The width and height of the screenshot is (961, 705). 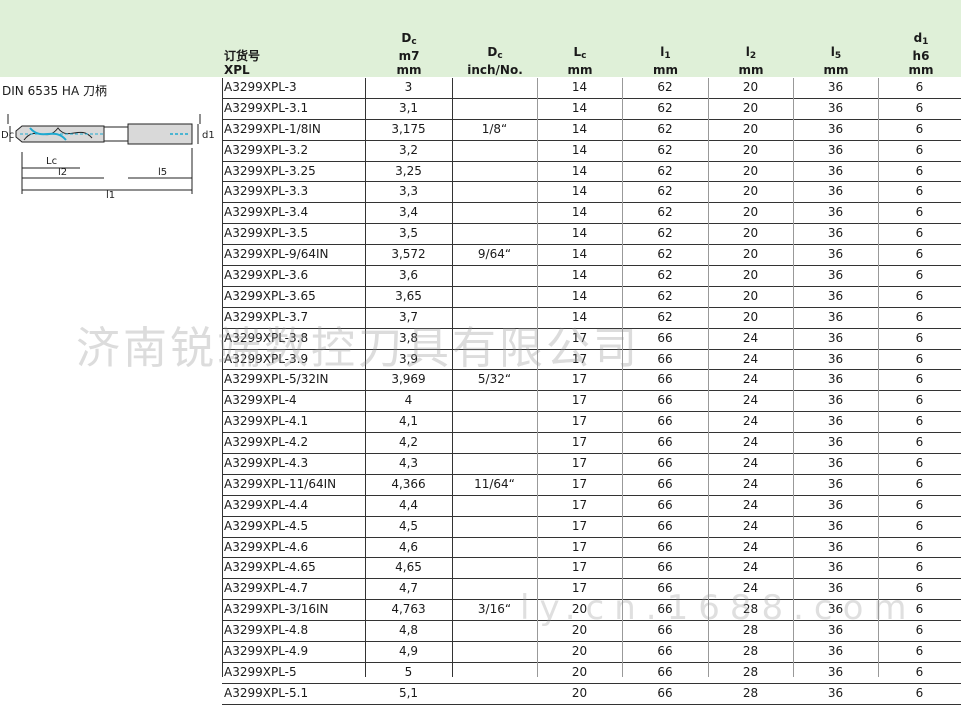 What do you see at coordinates (408, 128) in the screenshot?
I see `cell-dc-metric: 3,175` at bounding box center [408, 128].